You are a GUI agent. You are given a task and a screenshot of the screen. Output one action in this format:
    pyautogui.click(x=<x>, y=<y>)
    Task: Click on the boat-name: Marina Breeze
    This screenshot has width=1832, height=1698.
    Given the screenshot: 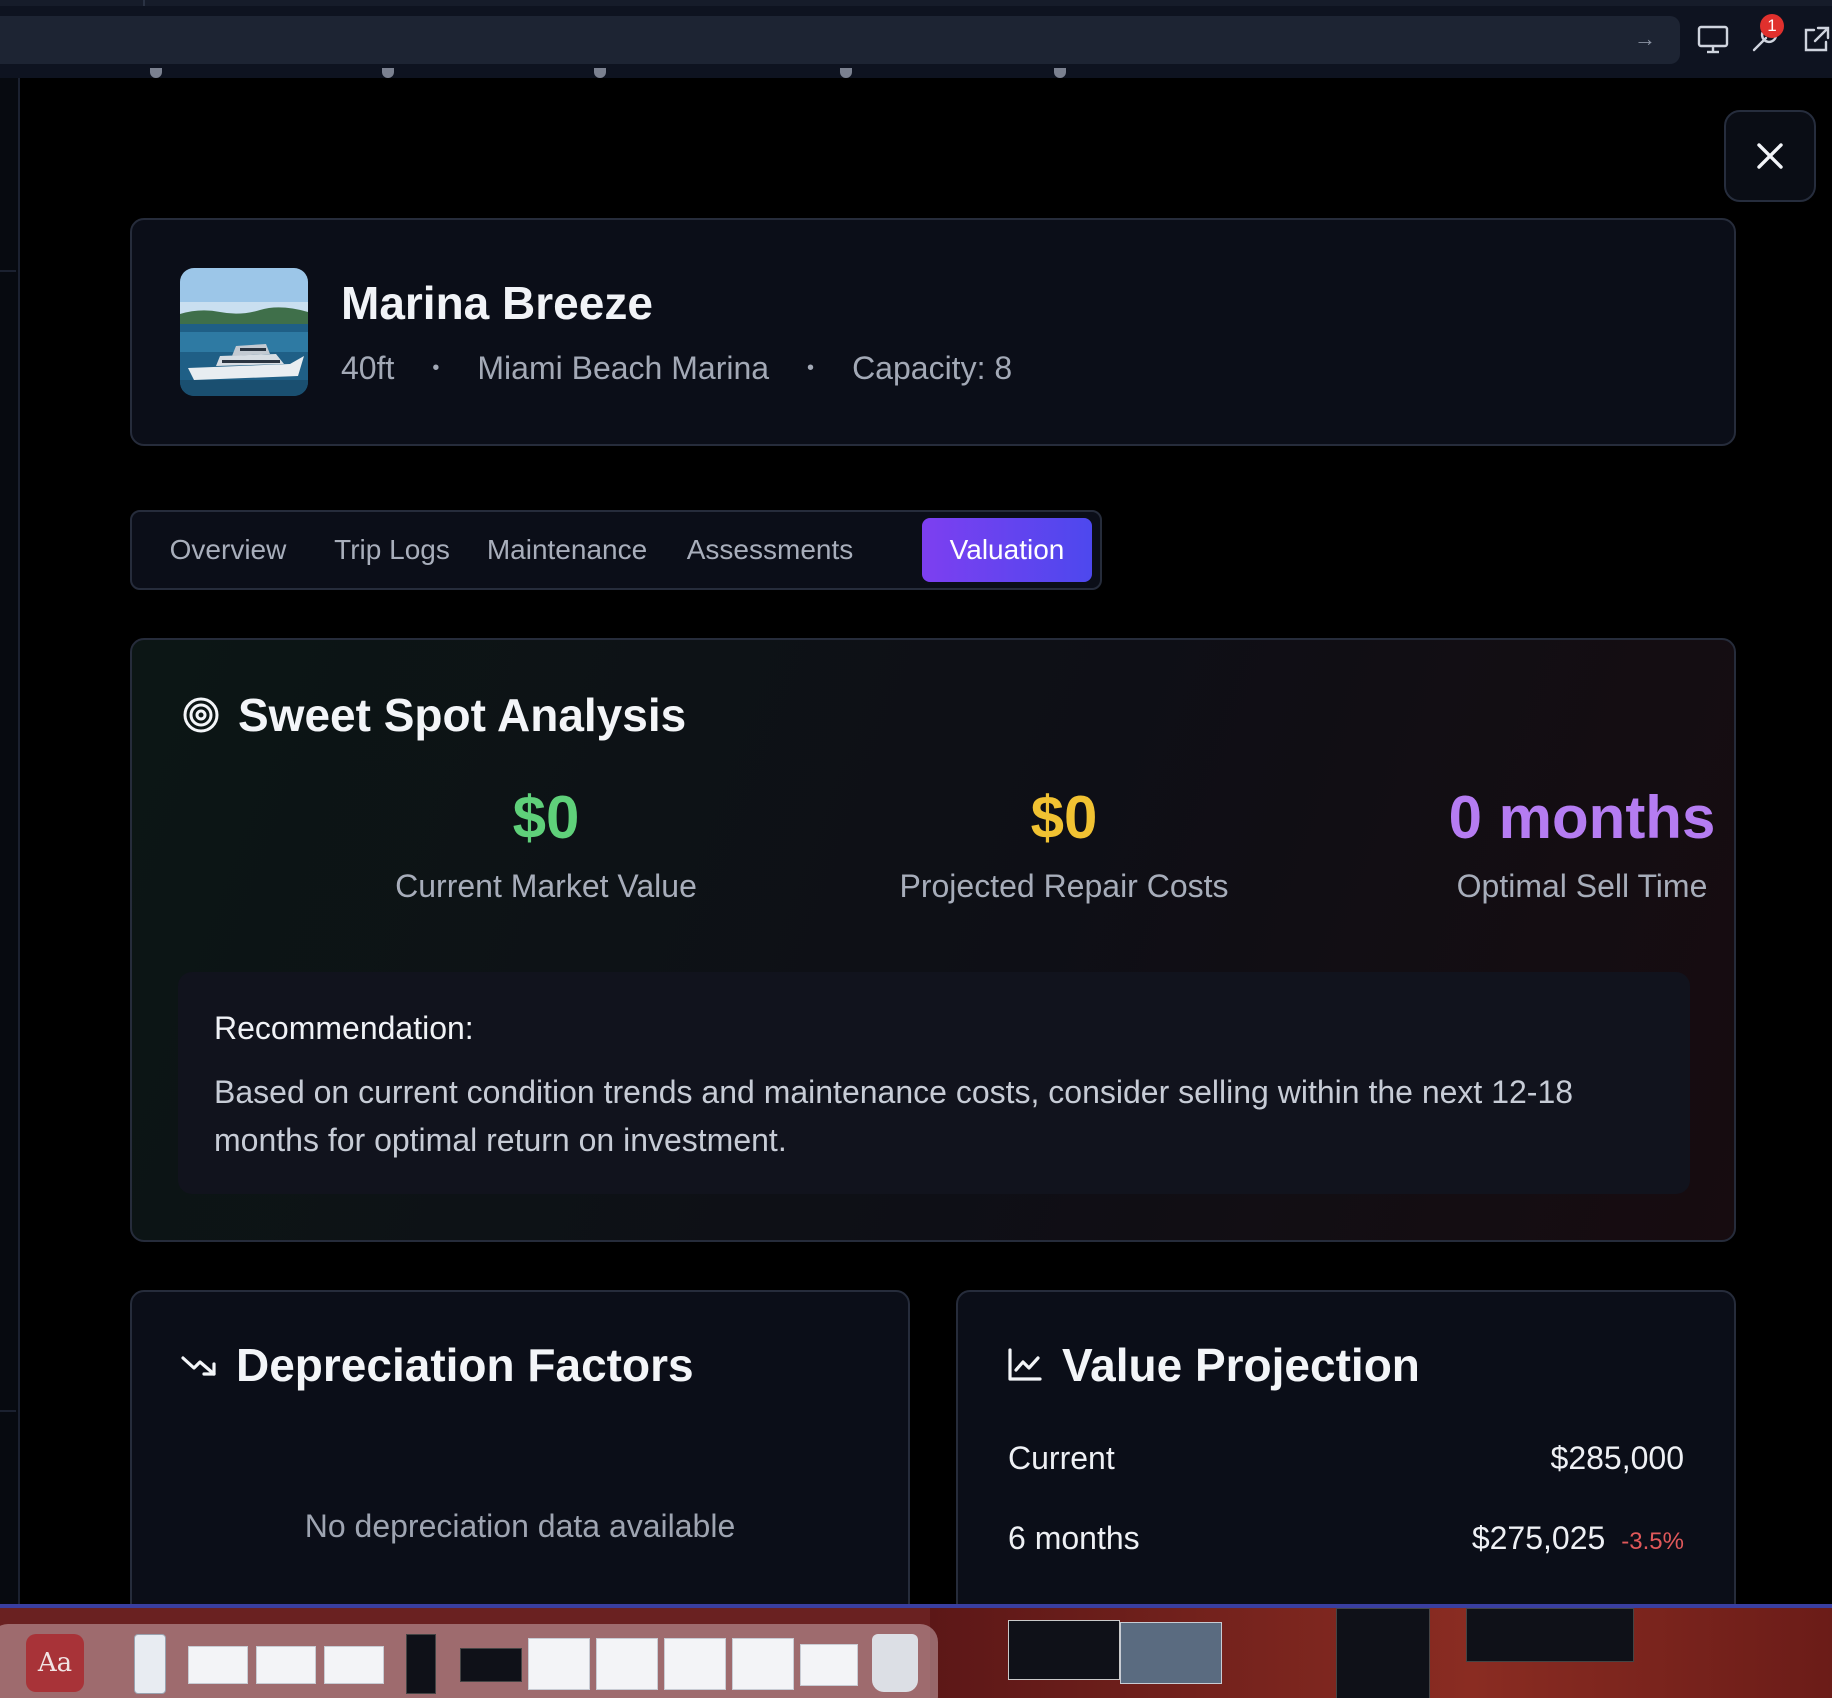 What is the action you would take?
    pyautogui.click(x=497, y=303)
    